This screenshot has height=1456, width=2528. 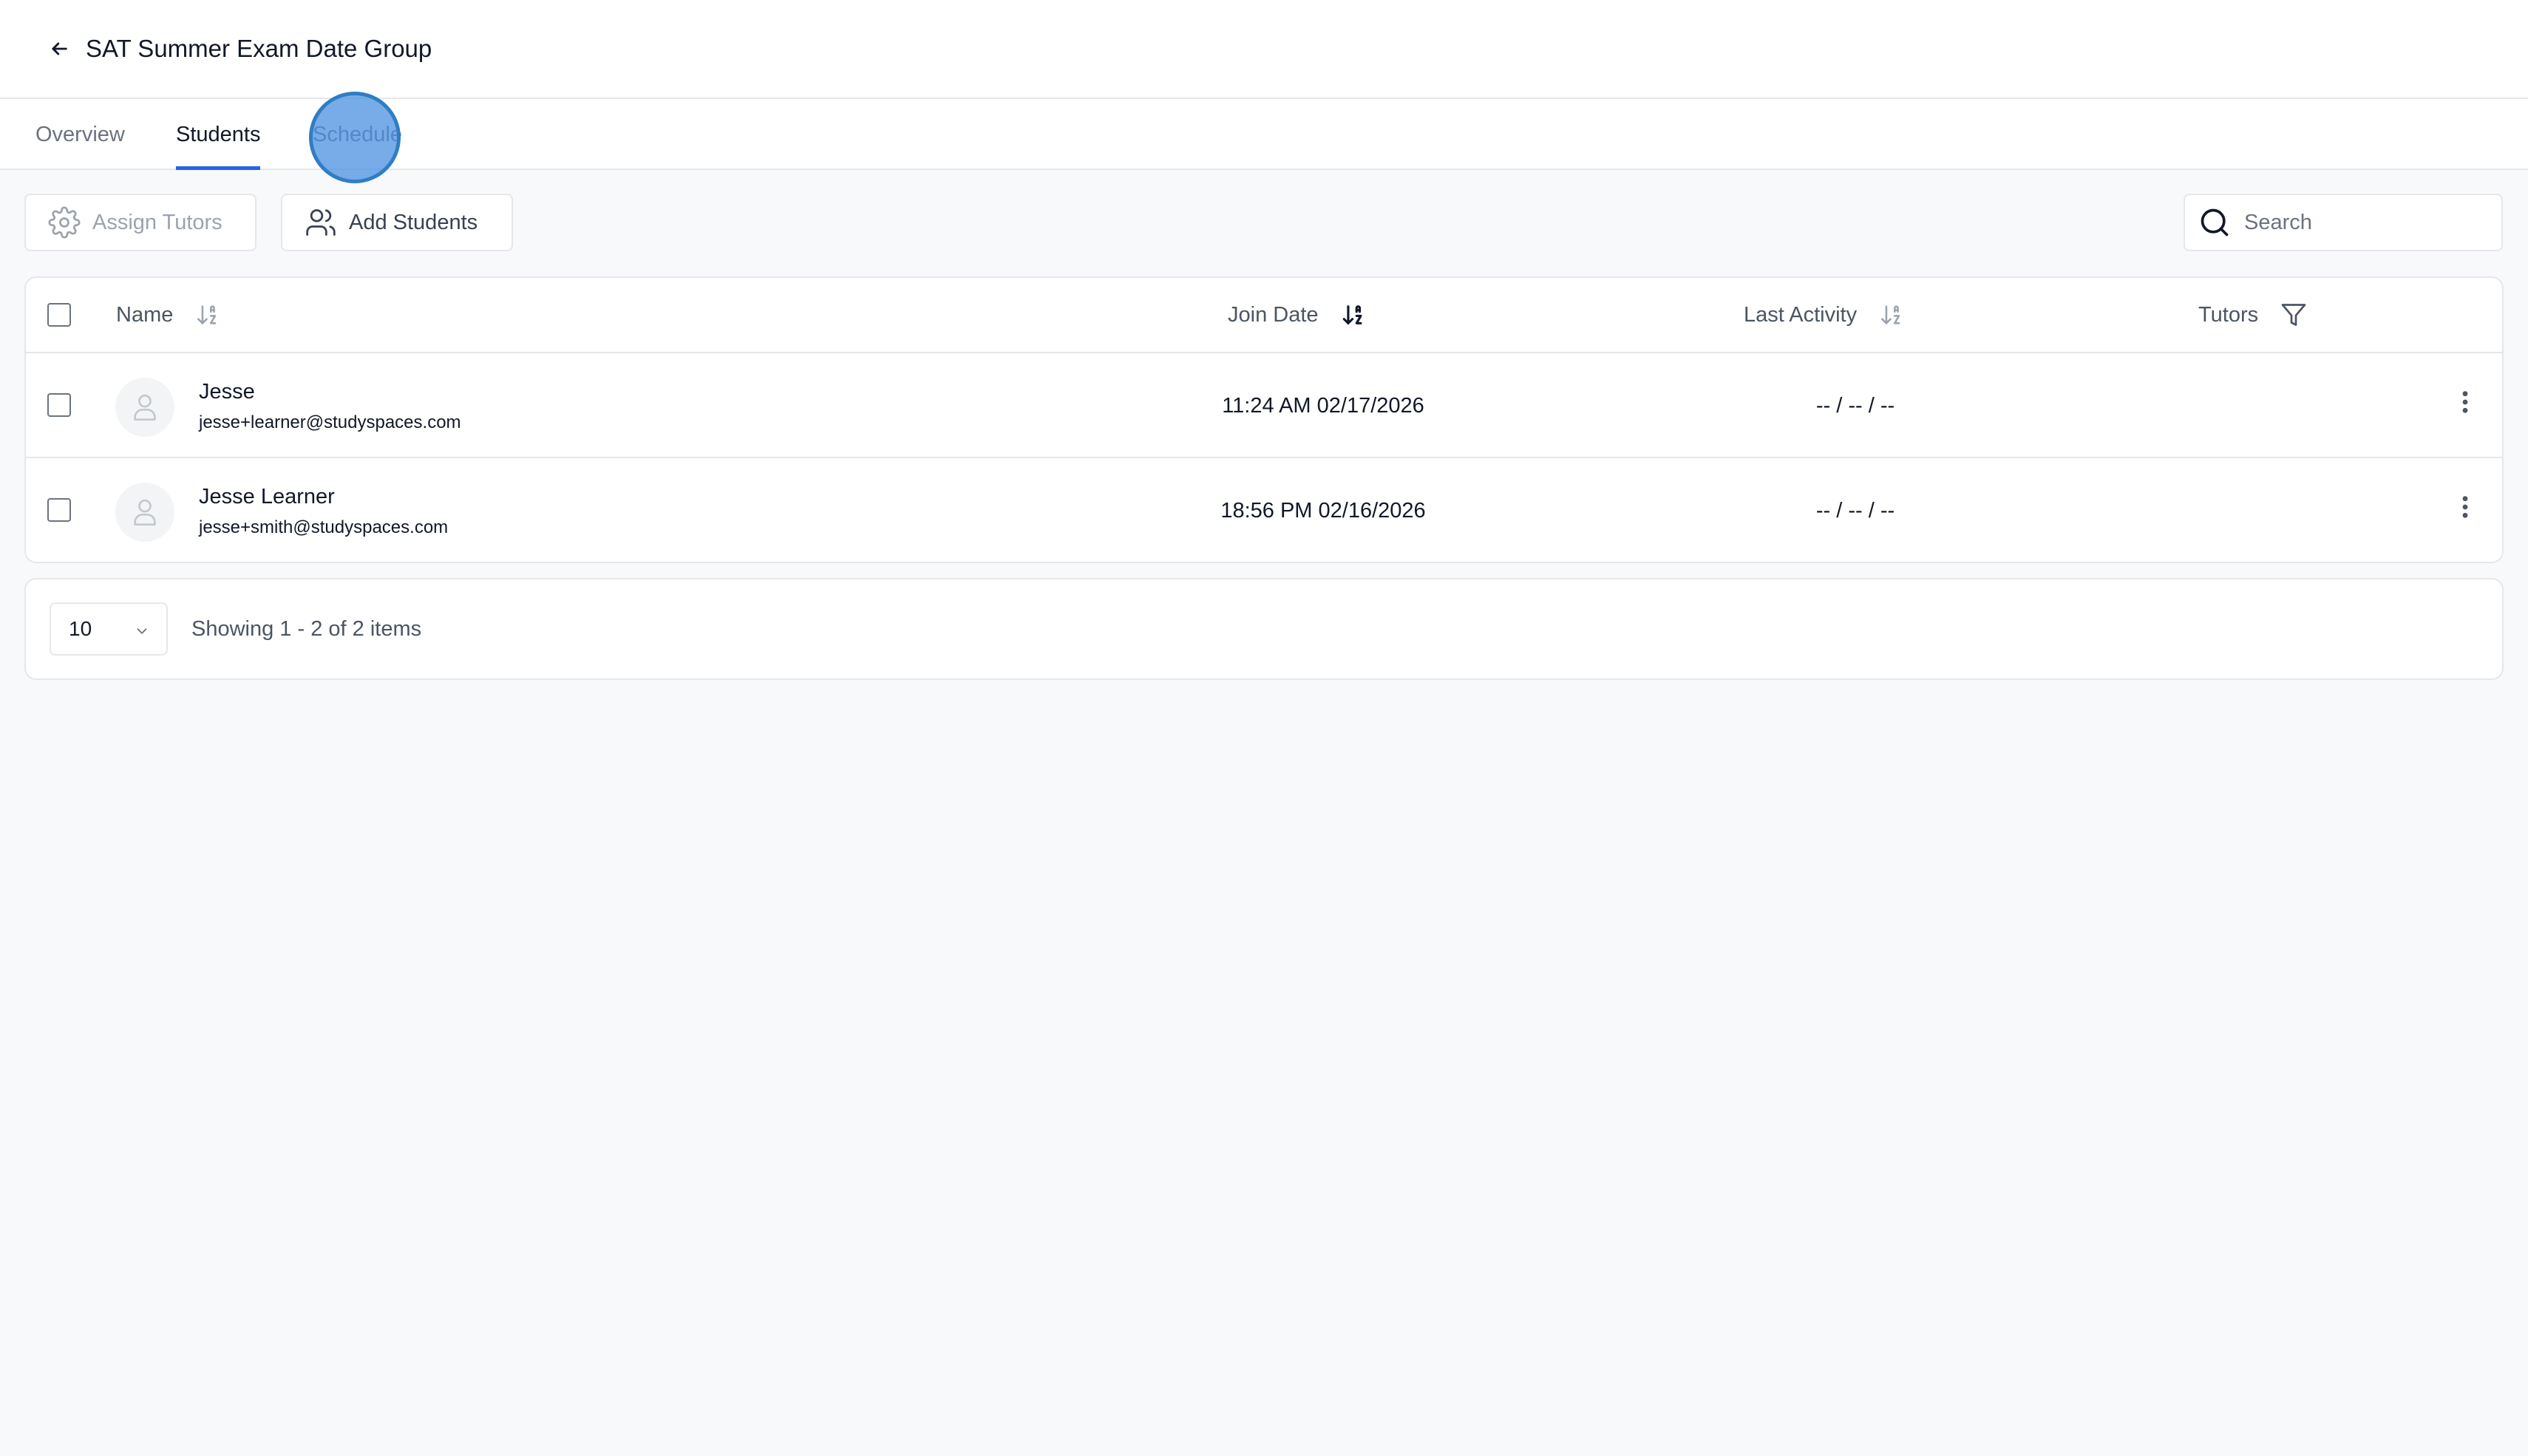 I want to click on page-size-value: 10, so click(x=80, y=628).